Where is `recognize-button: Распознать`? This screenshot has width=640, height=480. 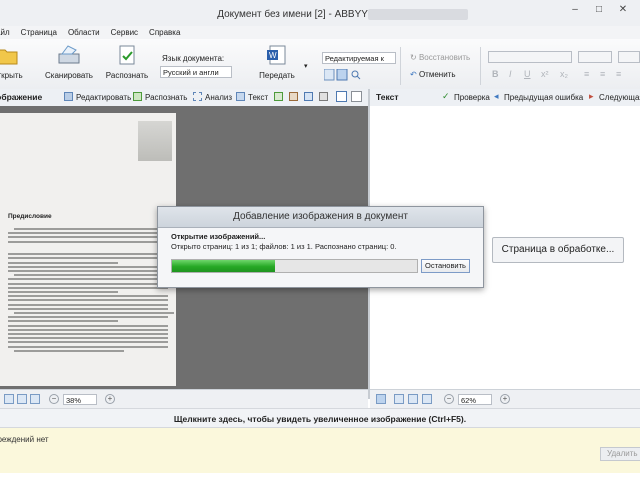
recognize-button: Распознать is located at coordinates (127, 62).